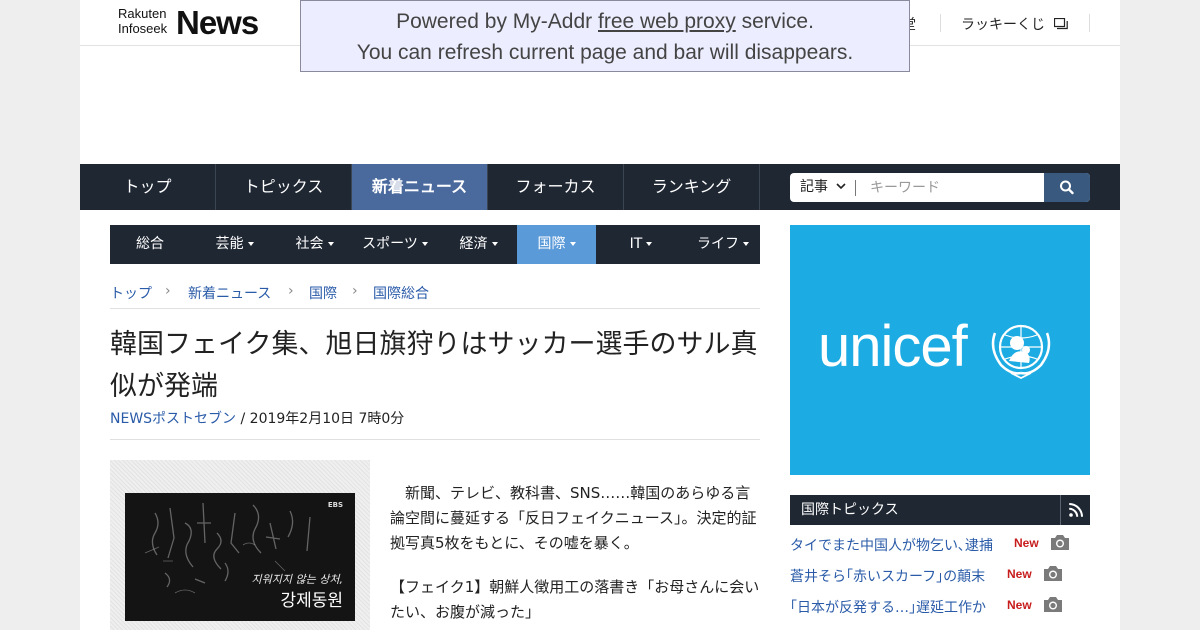  I want to click on main-nav-item-ranking: ランキング, so click(692, 187).